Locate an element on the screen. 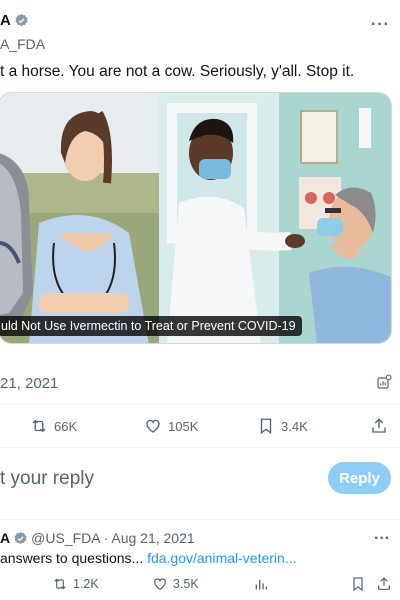  reply-retweet-count: 1.2K is located at coordinates (86, 584).